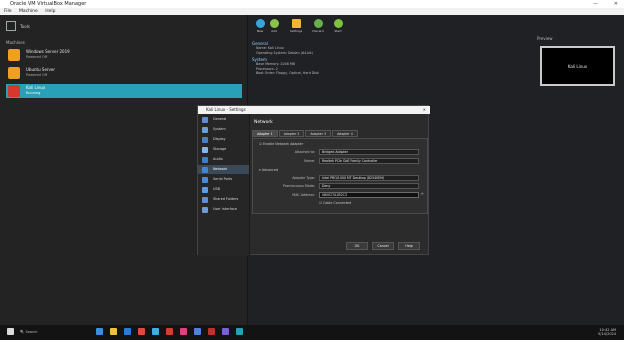  What do you see at coordinates (265, 133) in the screenshot?
I see `tab-adapter-1: Adapter 1` at bounding box center [265, 133].